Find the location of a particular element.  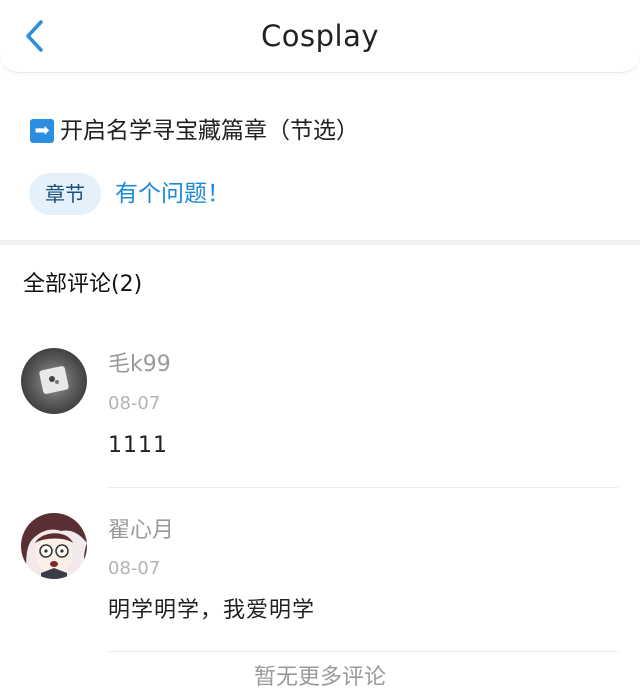

top-nav-bar: Cosplay is located at coordinates (320, 36).